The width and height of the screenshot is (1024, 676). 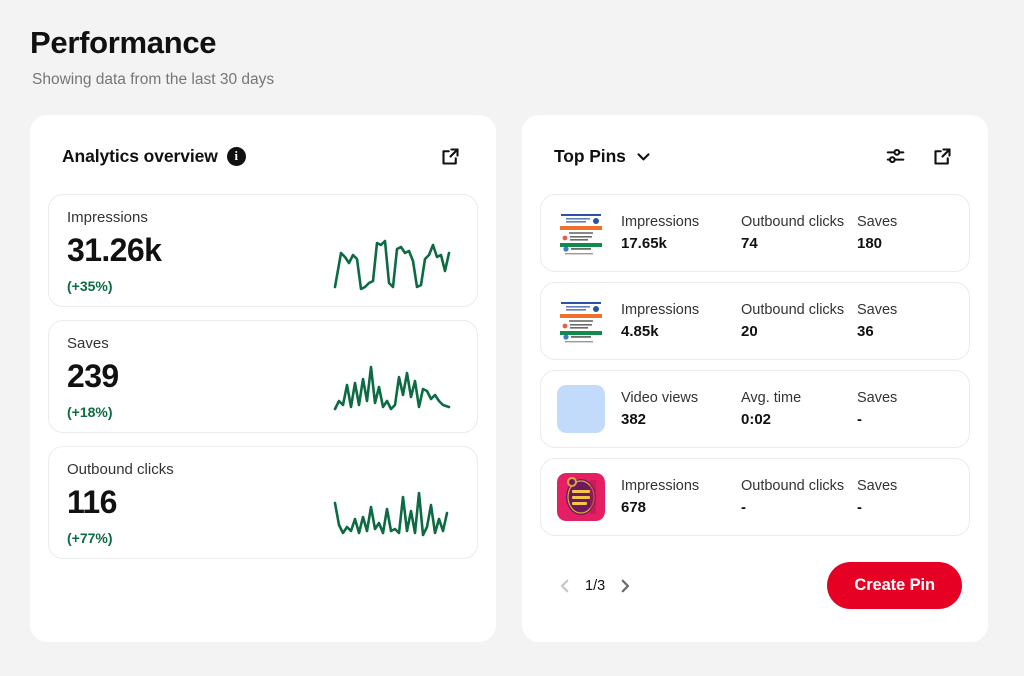 I want to click on pin-row: Video views 382 Avg. time 0:02 Saves -, so click(x=755, y=409).